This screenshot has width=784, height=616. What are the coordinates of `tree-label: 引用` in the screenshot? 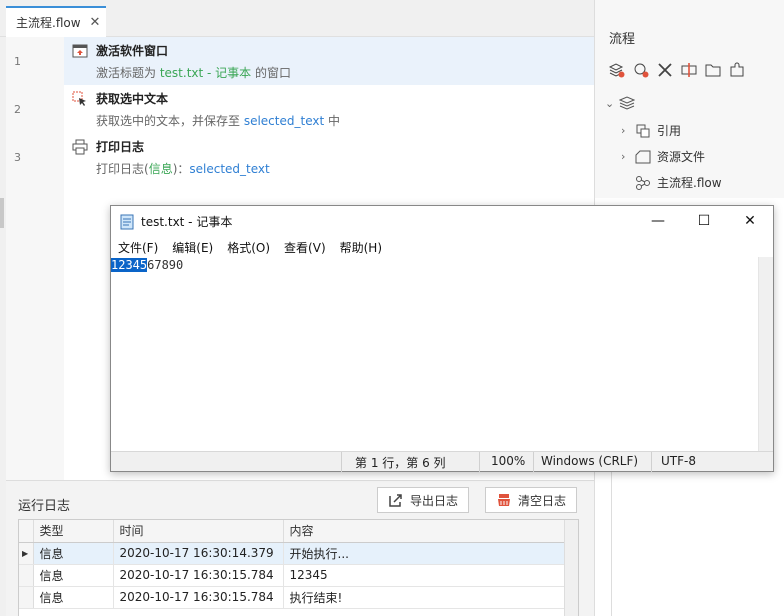 It's located at (669, 131).